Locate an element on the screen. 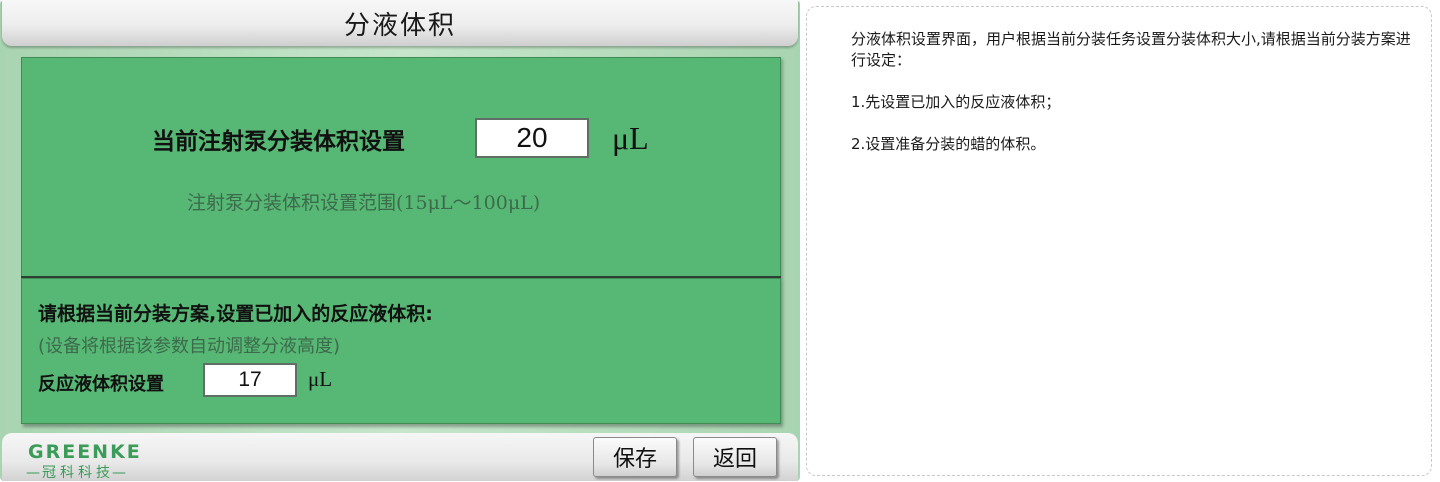 This screenshot has height=482, width=1440. volume-input: 20 is located at coordinates (532, 138).